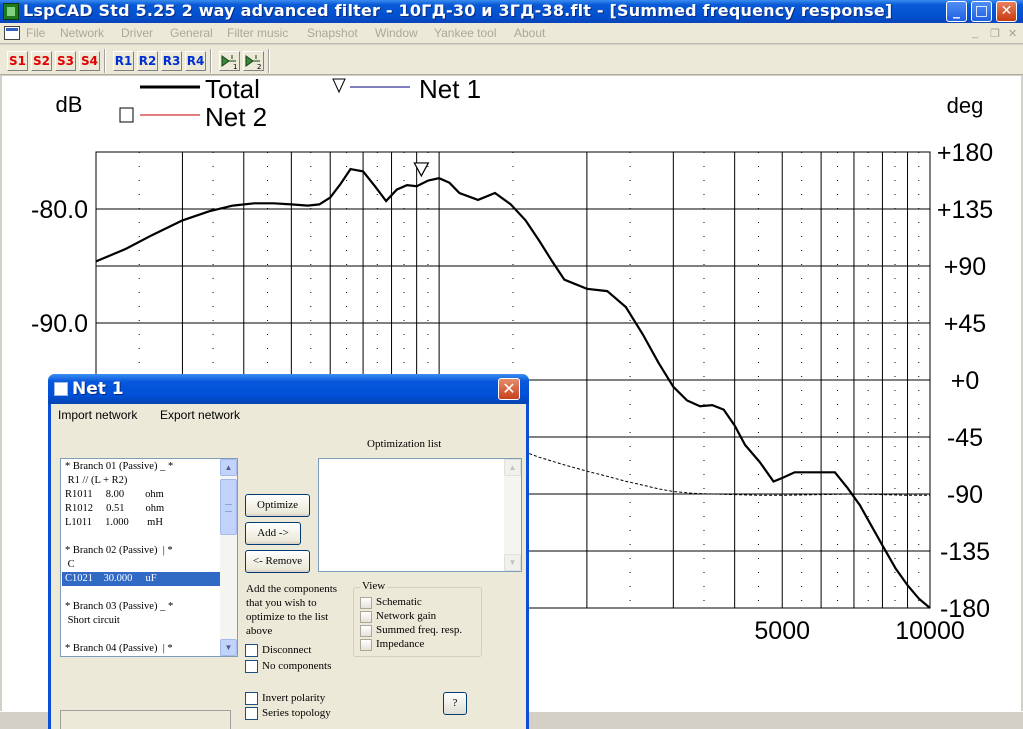  What do you see at coordinates (420, 515) in the screenshot?
I see `optimization-listbox: ▲ ▼` at bounding box center [420, 515].